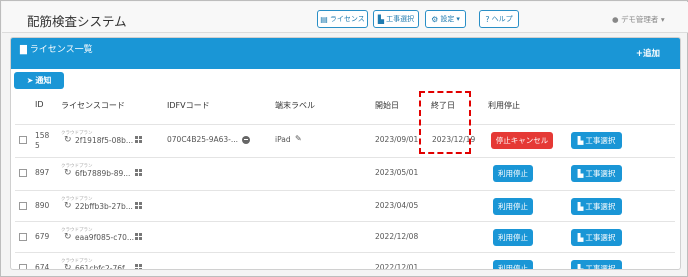  Describe the element at coordinates (400, 19) in the screenshot. I see `work-select-nav-label: 工事選択` at that location.